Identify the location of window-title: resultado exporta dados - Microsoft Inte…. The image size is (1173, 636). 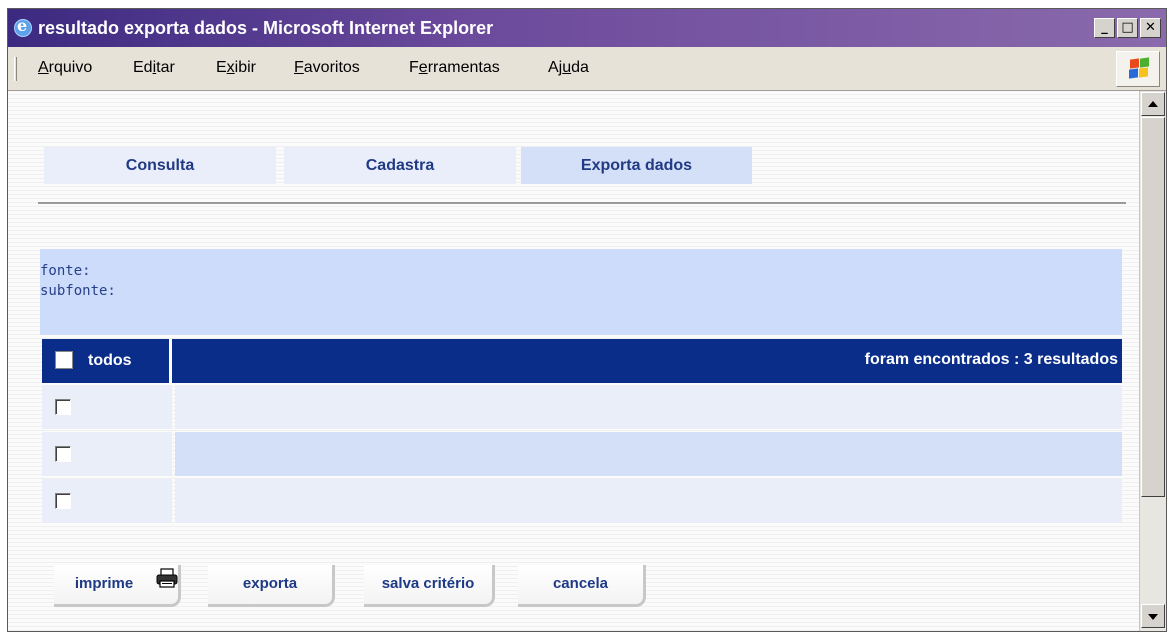
(266, 28).